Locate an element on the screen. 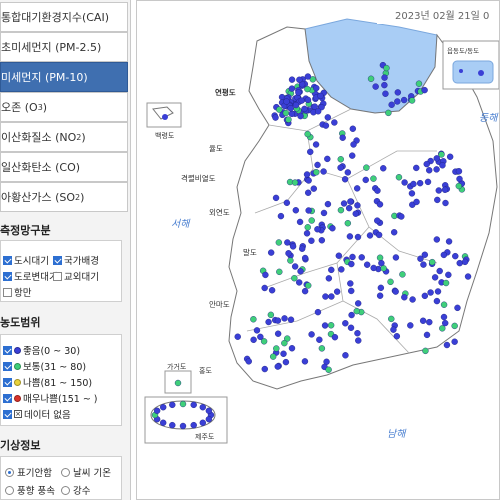  menu-item-pm10: 미세먼지 (PM-10) is located at coordinates (64, 77).